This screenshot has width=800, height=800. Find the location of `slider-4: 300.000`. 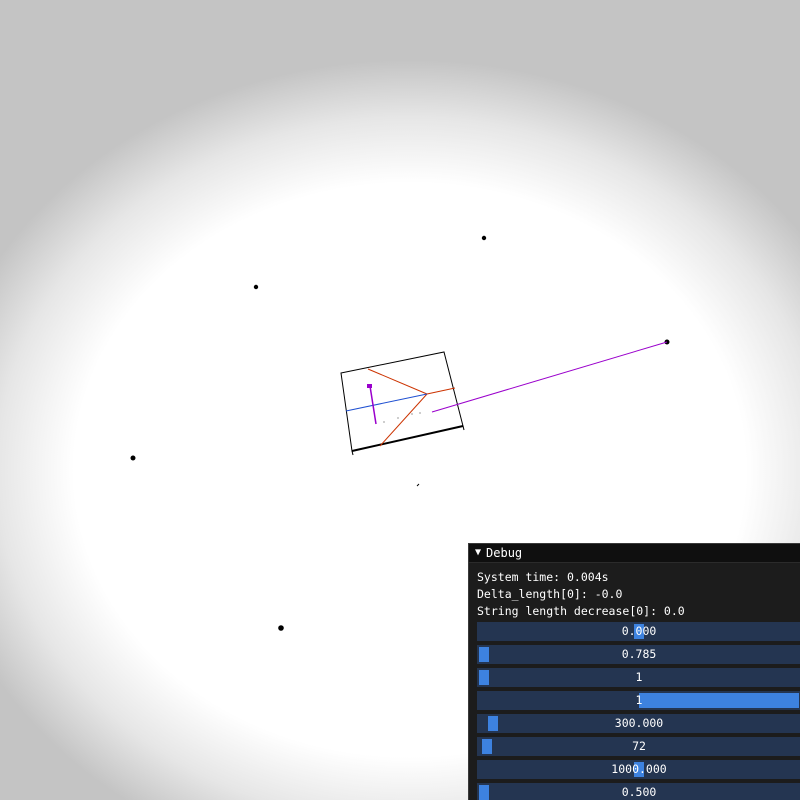

slider-4: 300.000 is located at coordinates (638, 723).